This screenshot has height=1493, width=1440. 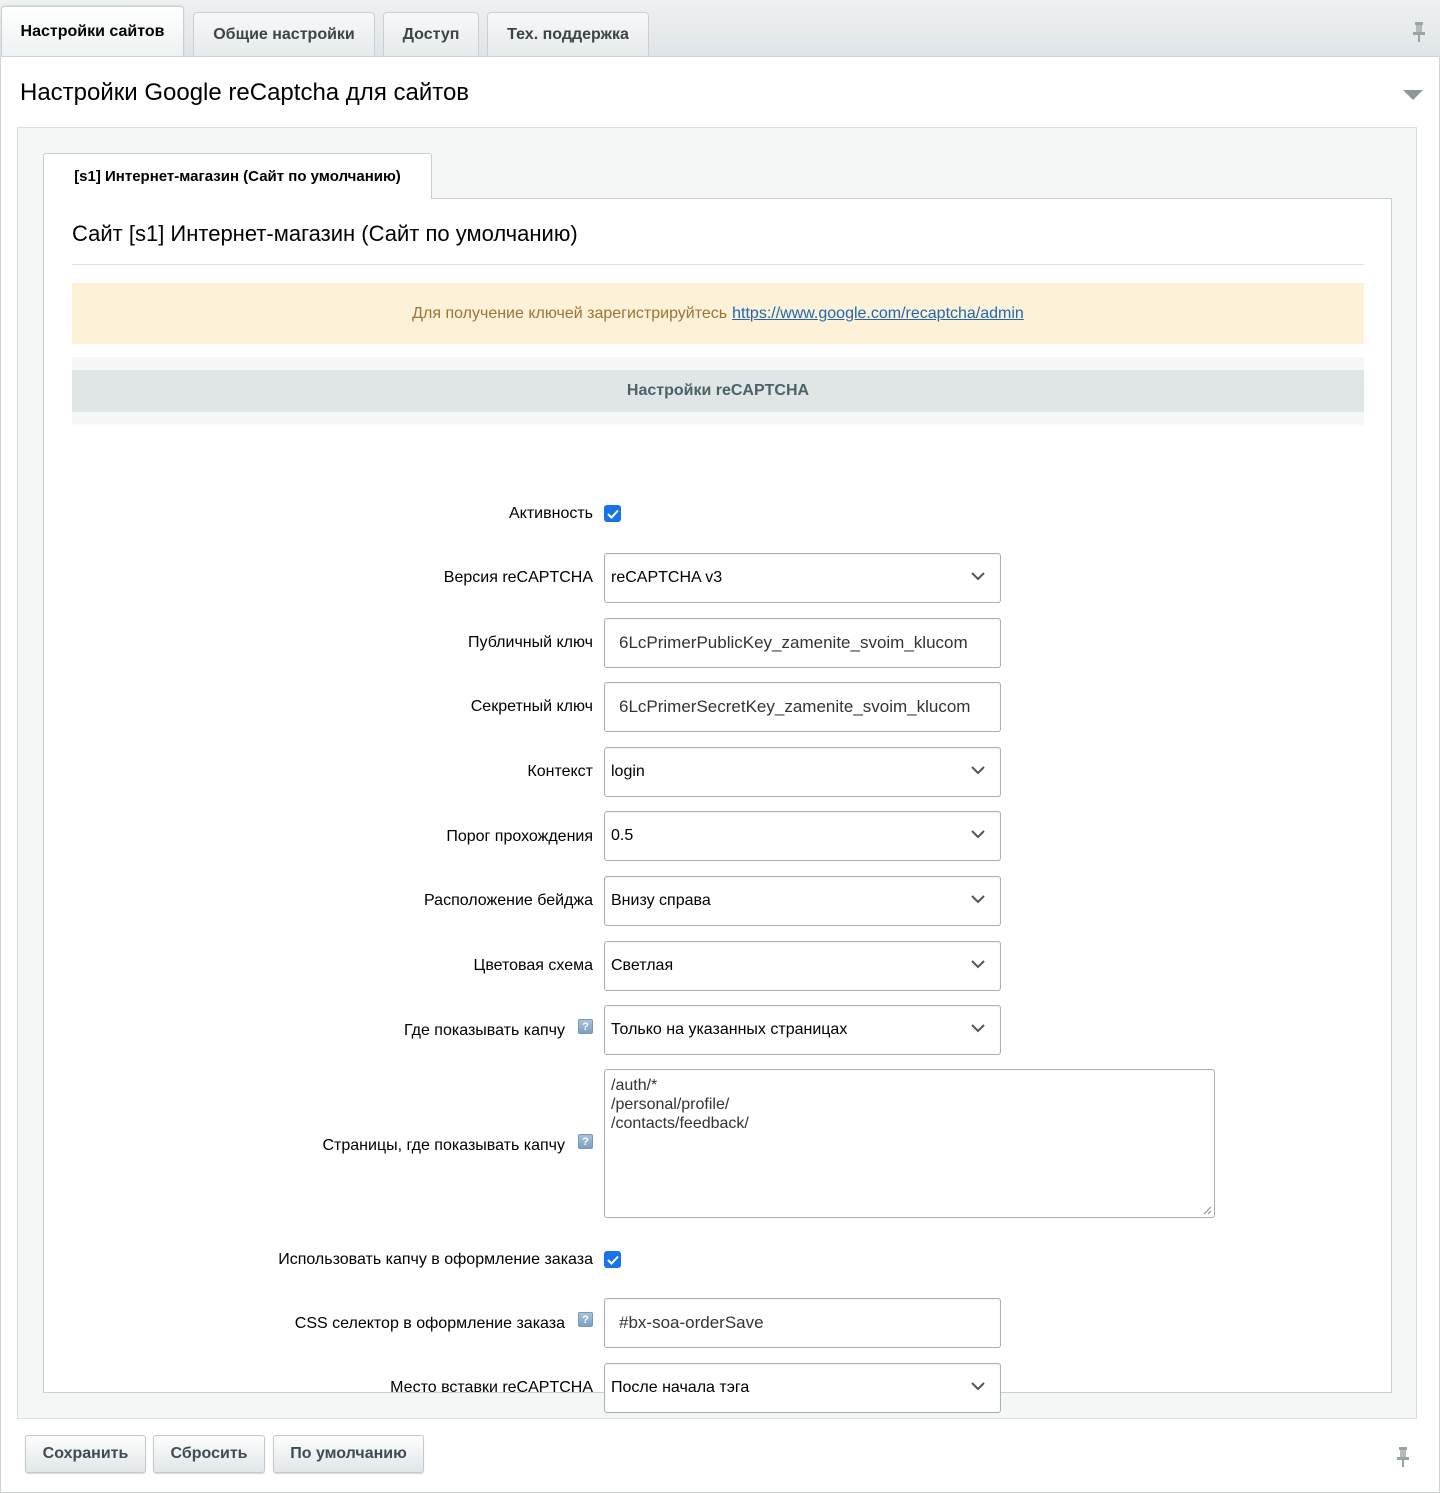 What do you see at coordinates (484, 1030) in the screenshot?
I see `where-label: Где показывать капчу` at bounding box center [484, 1030].